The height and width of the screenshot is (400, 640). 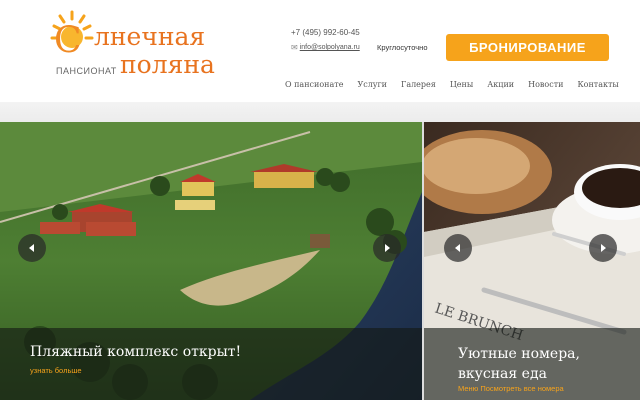 I want to click on nav-item-contacts: Контакты, so click(x=597, y=87).